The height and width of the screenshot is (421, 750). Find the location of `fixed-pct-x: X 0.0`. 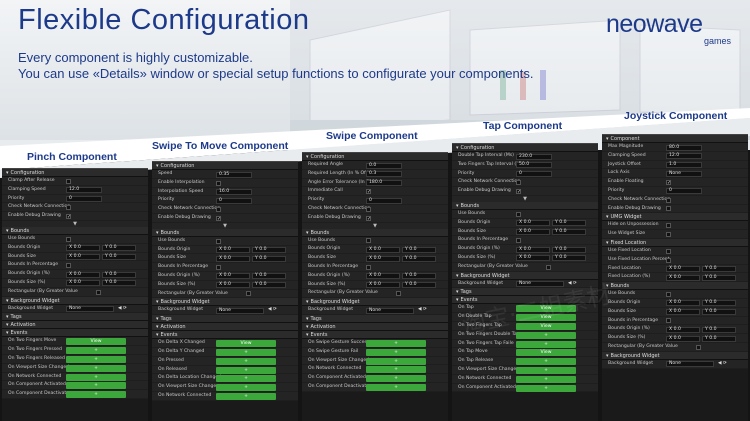

fixed-pct-x: X 0.0 is located at coordinates (683, 277).